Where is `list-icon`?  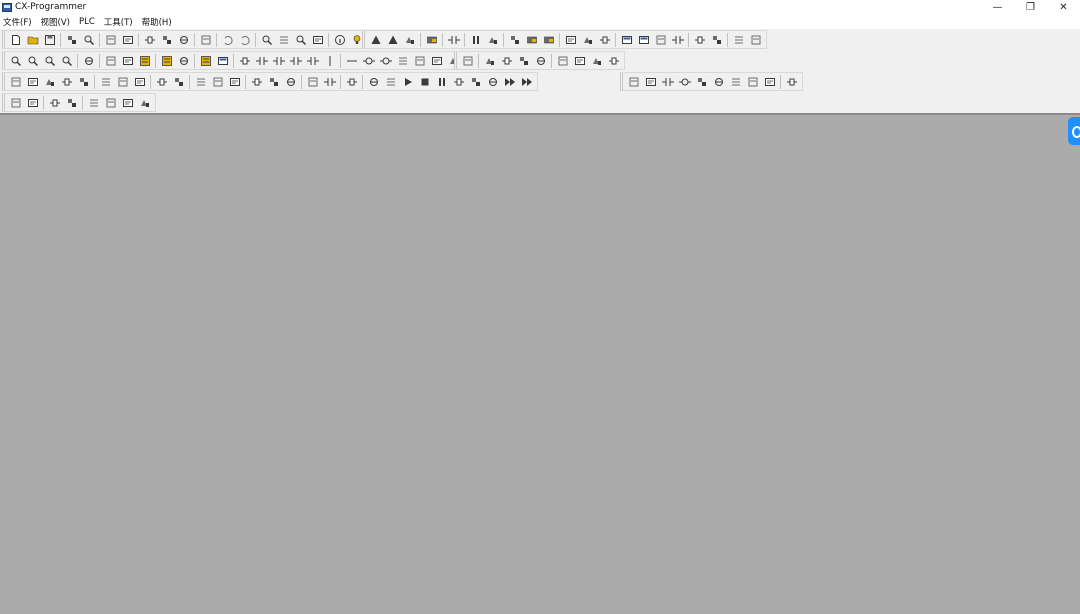
list-icon is located at coordinates (128, 61).